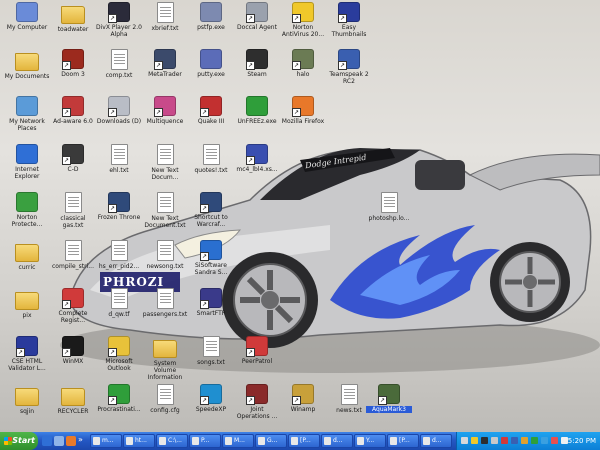  Describe the element at coordinates (426, 441) in the screenshot. I see `window-icon` at that location.